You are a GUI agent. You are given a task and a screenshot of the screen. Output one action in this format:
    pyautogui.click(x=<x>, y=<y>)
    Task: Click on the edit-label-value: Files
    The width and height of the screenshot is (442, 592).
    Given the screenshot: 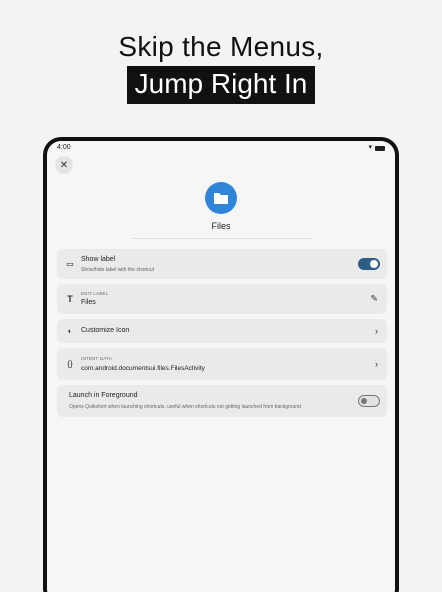 What is the action you would take?
    pyautogui.click(x=88, y=302)
    